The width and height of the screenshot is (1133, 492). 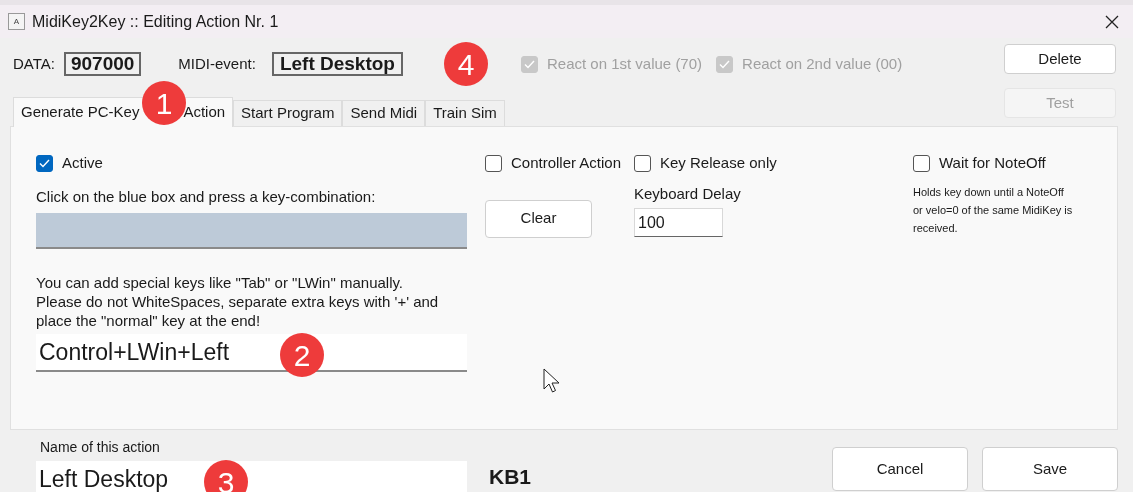 I want to click on clear-button: Clear, so click(x=538, y=218).